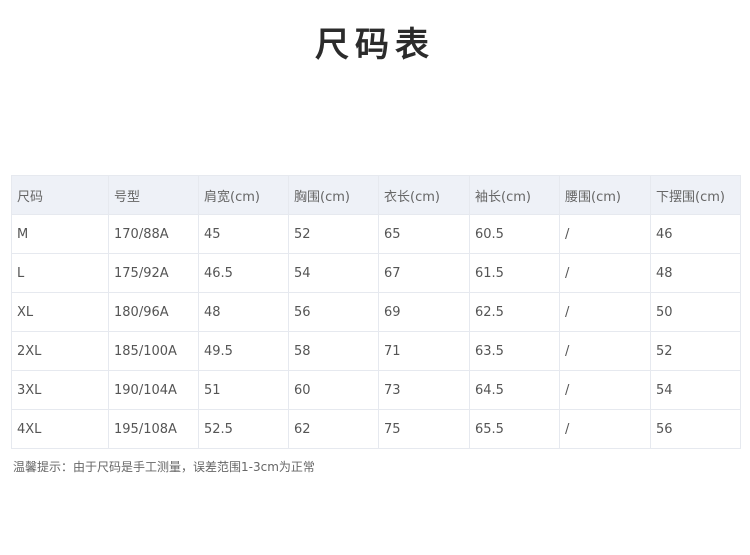 Image resolution: width=750 pixels, height=555 pixels. I want to click on table-row: 2XL 185/100A 49.5 58 71 63.5 / 52, so click(376, 351).